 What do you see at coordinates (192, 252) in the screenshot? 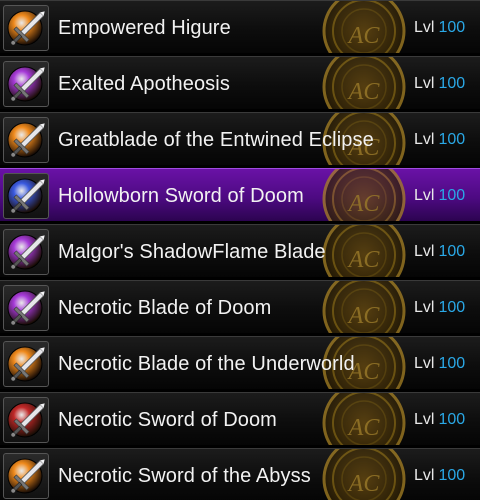
I see `item-name: Malgor's ShadowFlame Blade` at bounding box center [192, 252].